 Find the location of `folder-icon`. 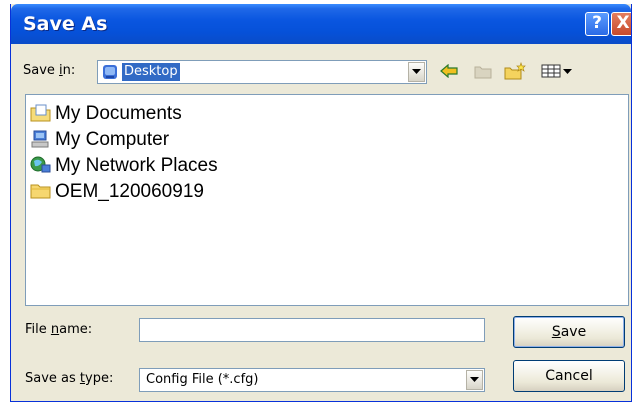

folder-icon is located at coordinates (41, 192).